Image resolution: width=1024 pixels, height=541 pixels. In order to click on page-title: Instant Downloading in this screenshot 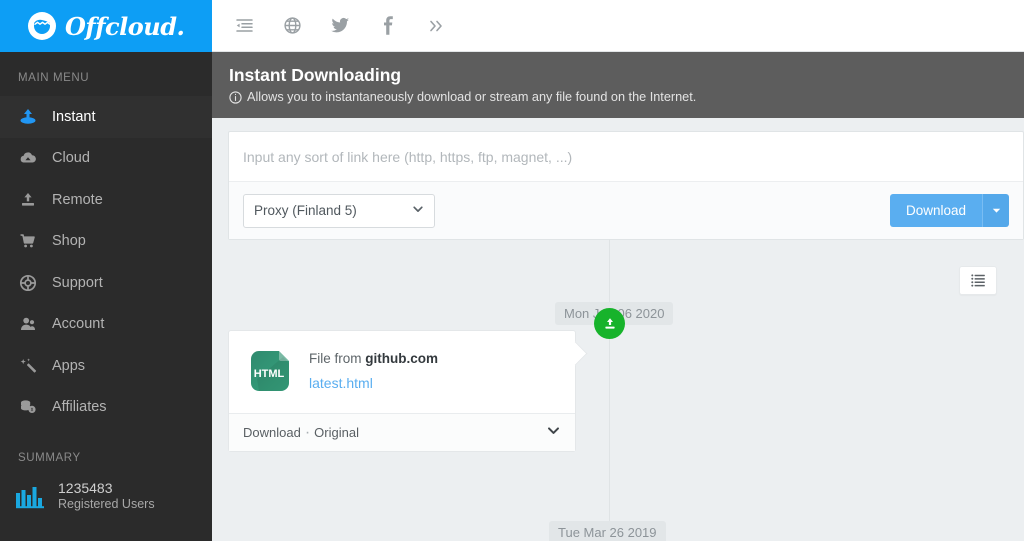, I will do `click(315, 75)`.